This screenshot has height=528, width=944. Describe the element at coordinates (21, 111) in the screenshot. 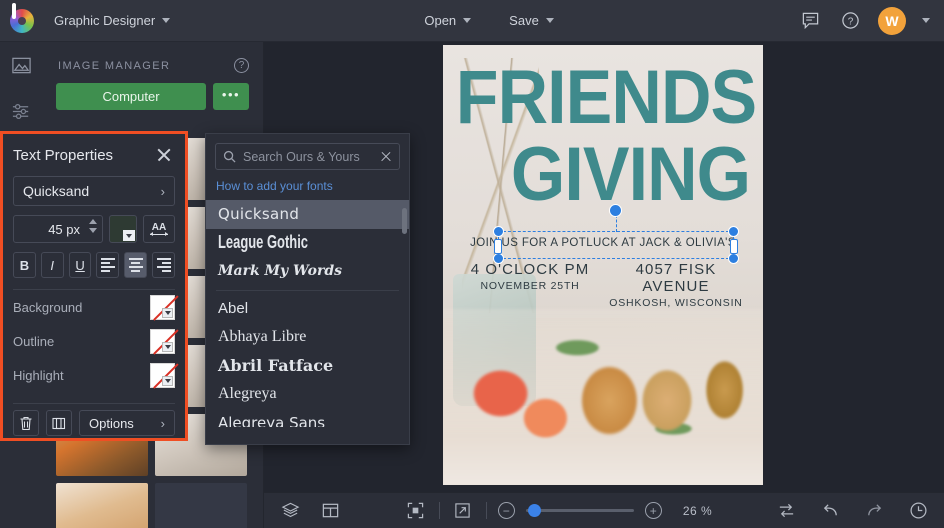

I see `rail-item-adjust` at that location.